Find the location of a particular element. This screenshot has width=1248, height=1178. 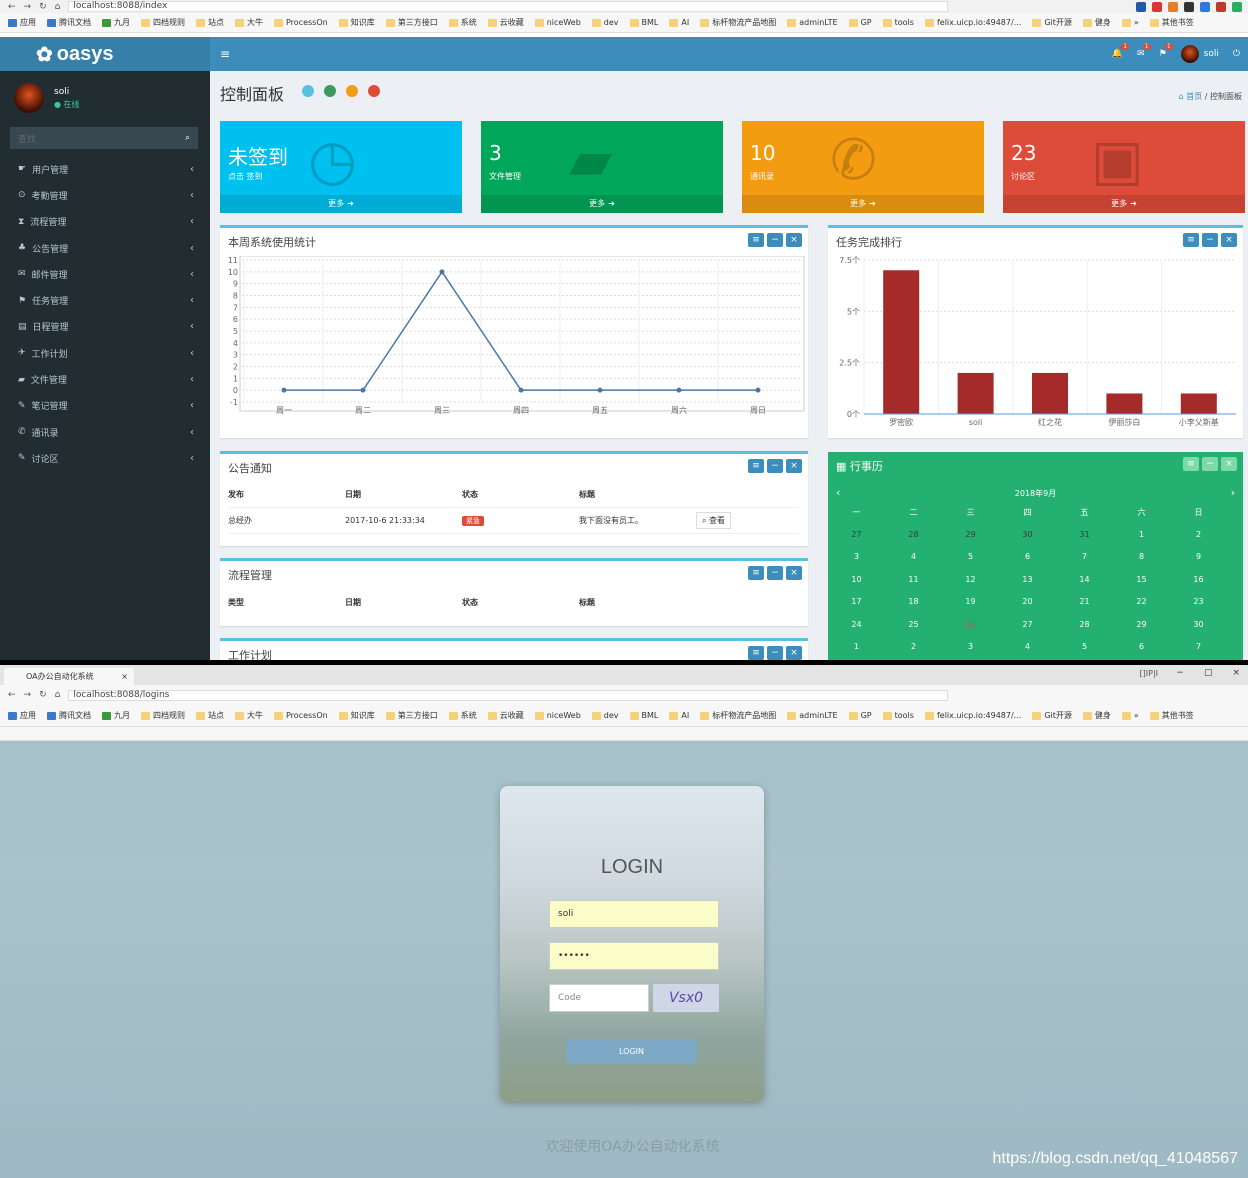

bookmark-item: niceWeb is located at coordinates (557, 22).